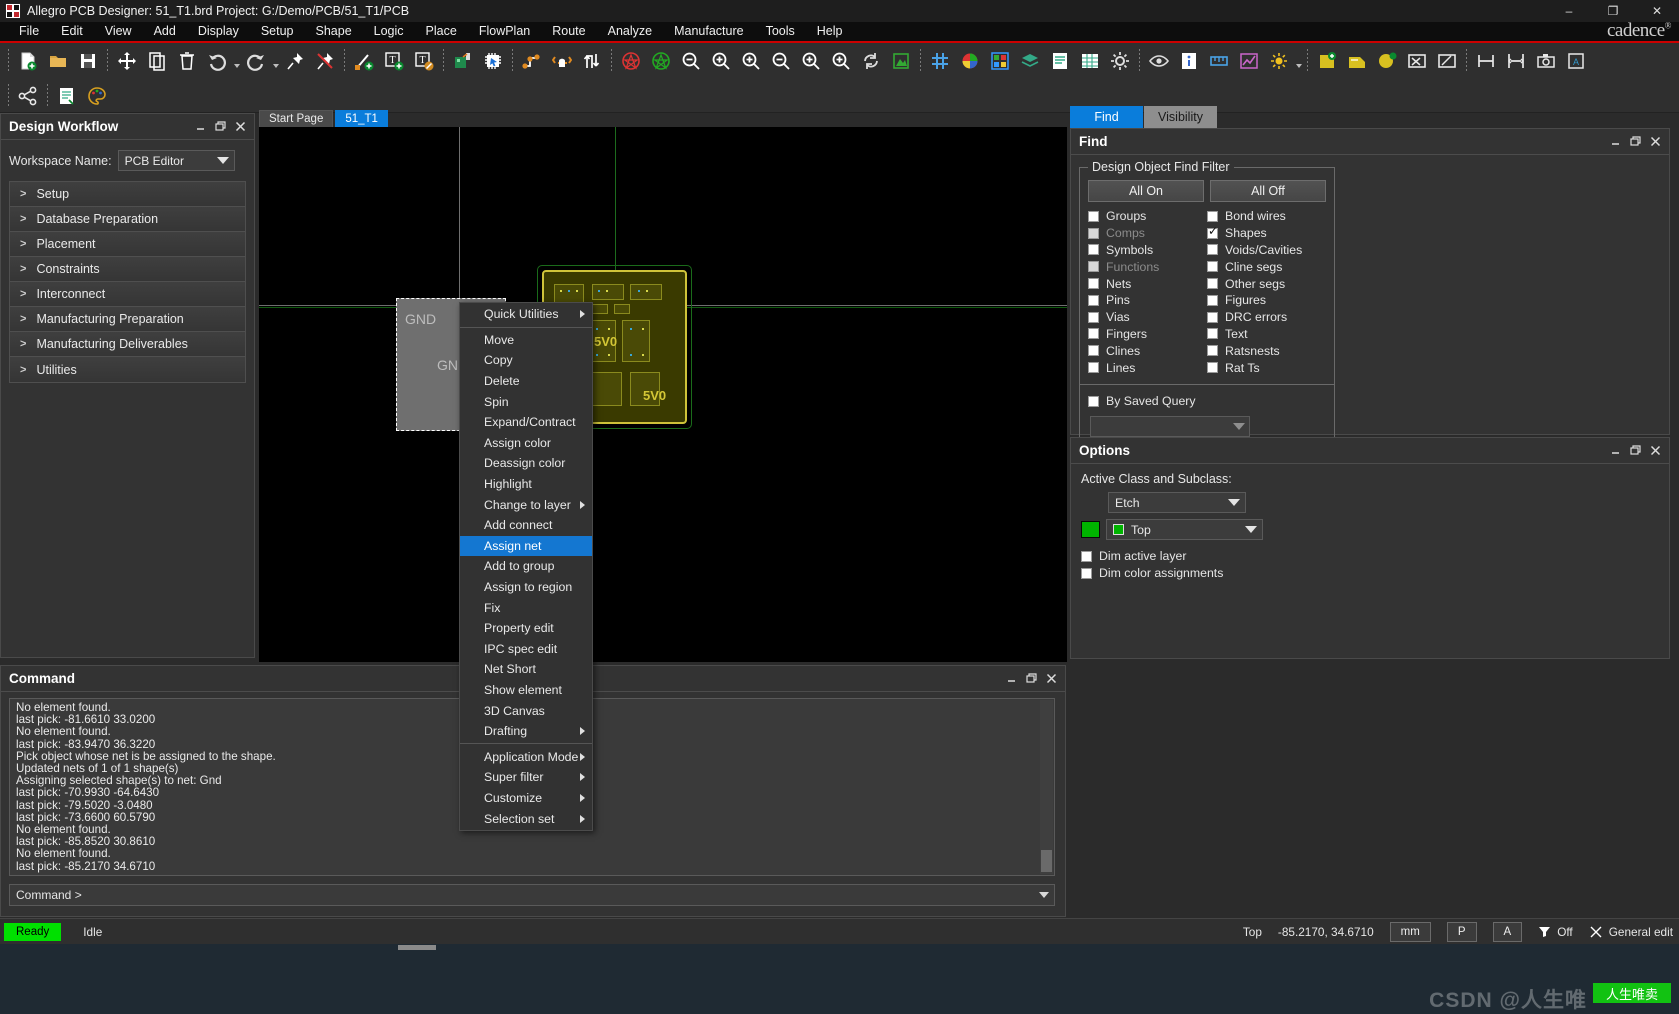  Describe the element at coordinates (1046, 861) in the screenshot. I see `scrollbar-thumb` at that location.